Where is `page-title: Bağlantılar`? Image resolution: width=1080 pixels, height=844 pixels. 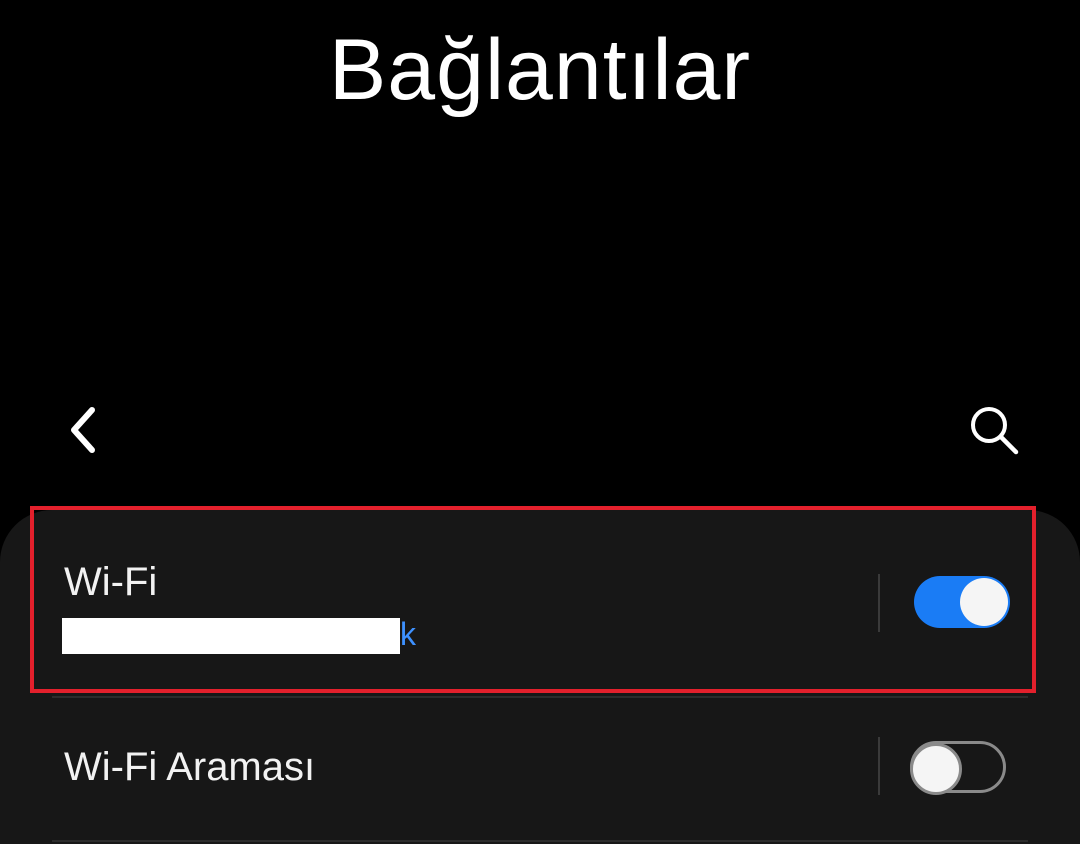
page-title: Bağlantılar is located at coordinates (540, 70).